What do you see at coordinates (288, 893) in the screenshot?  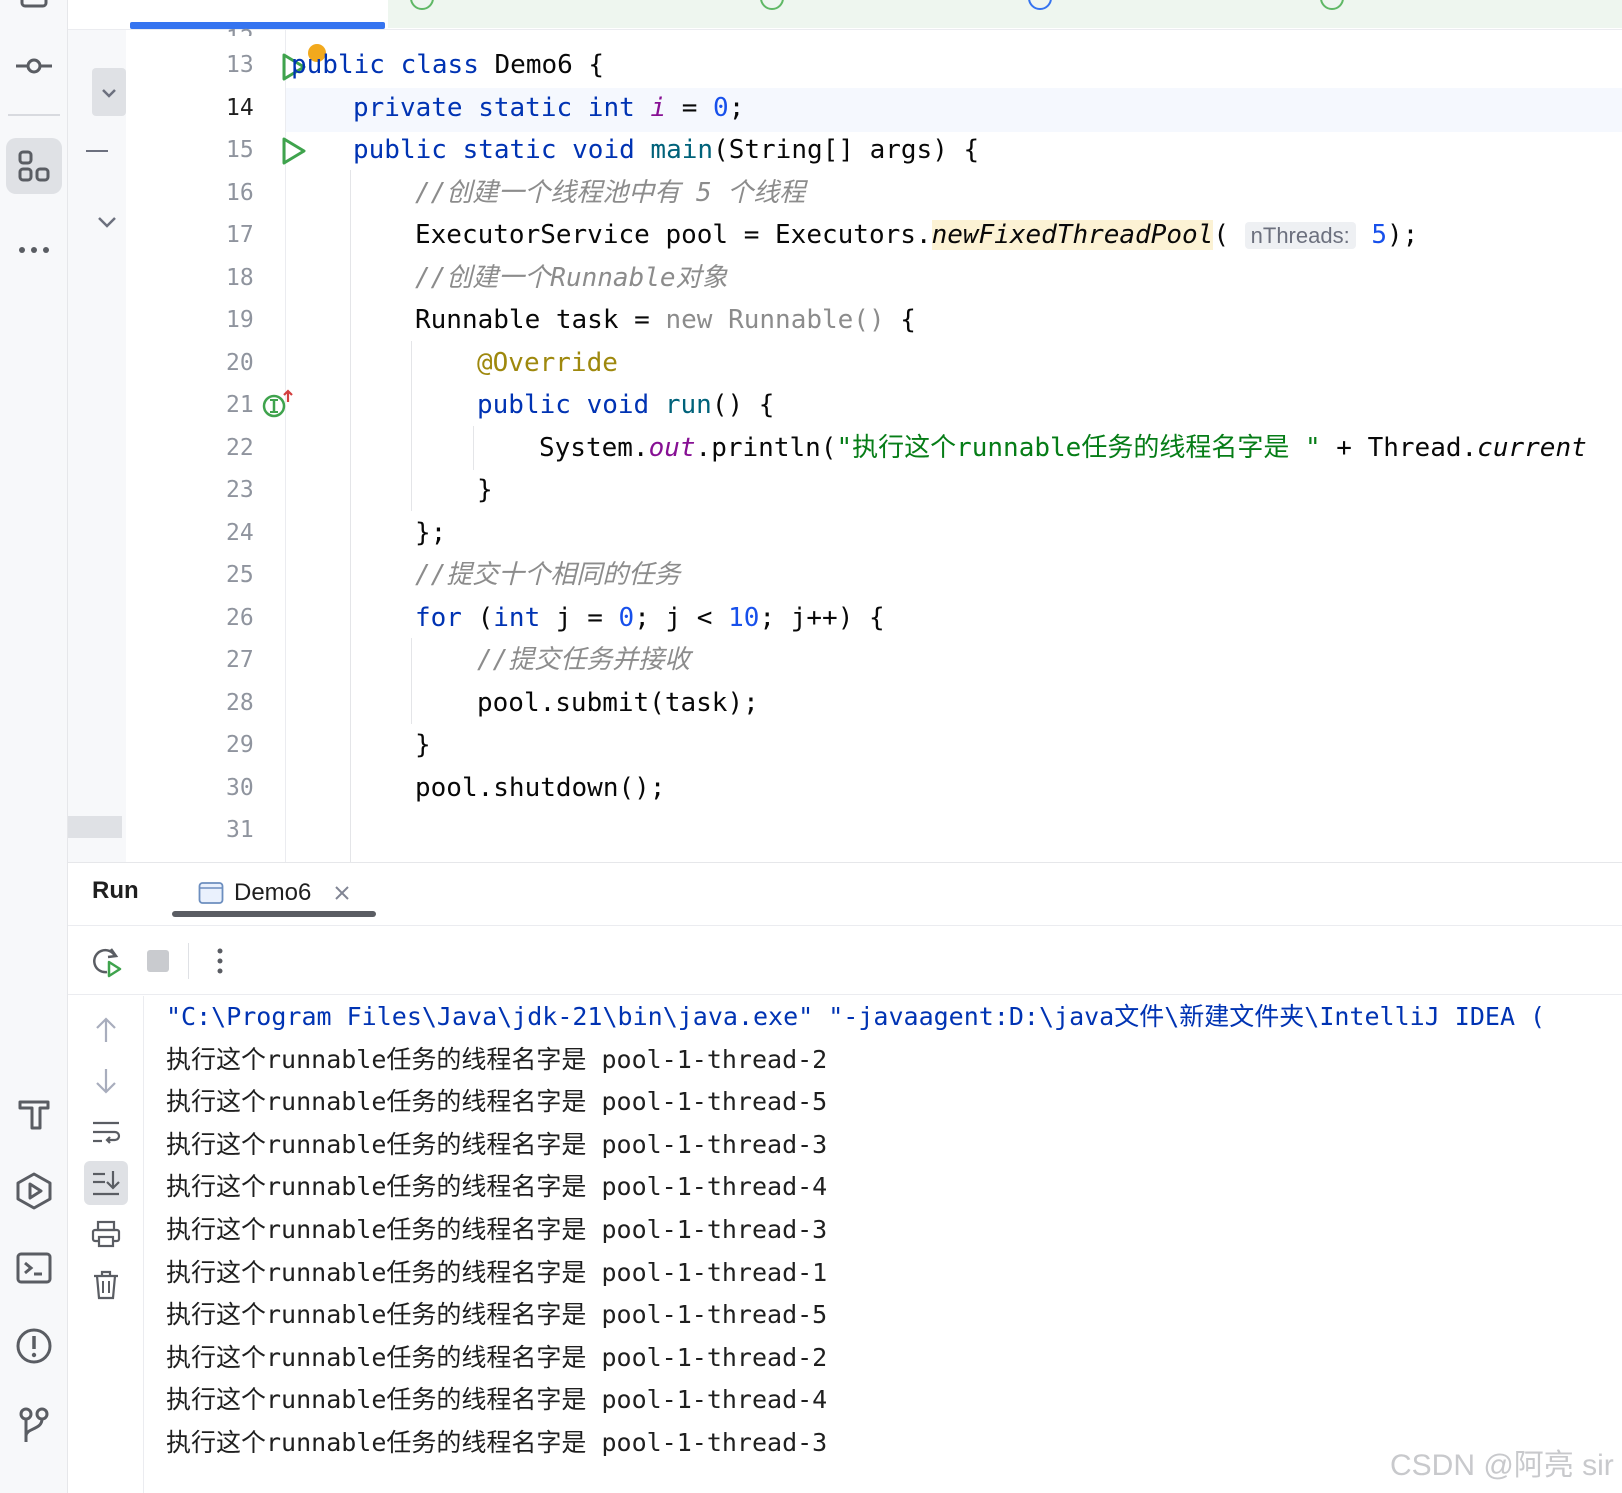 I see `tab-run-demo6: Demo6` at bounding box center [288, 893].